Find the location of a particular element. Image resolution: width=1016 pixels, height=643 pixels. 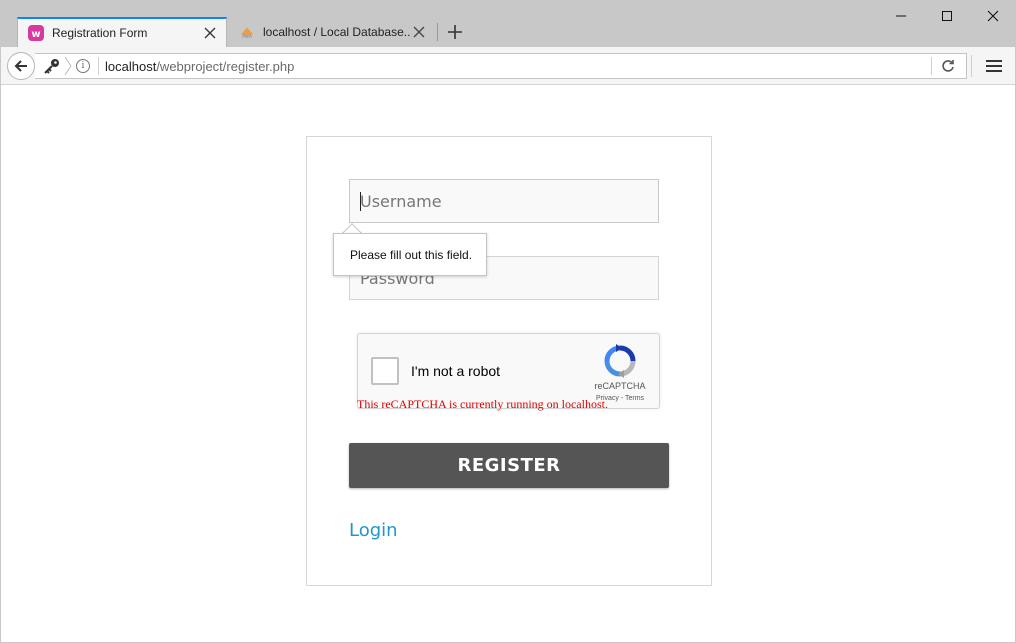

back-arrow-icon is located at coordinates (20, 66).